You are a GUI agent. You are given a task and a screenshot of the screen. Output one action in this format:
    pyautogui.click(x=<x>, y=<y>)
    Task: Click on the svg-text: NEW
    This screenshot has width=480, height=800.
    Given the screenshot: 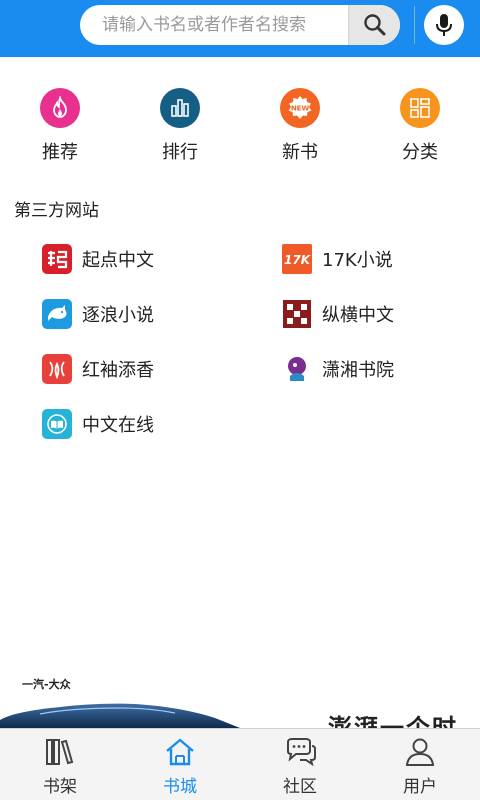 What is the action you would take?
    pyautogui.click(x=300, y=109)
    